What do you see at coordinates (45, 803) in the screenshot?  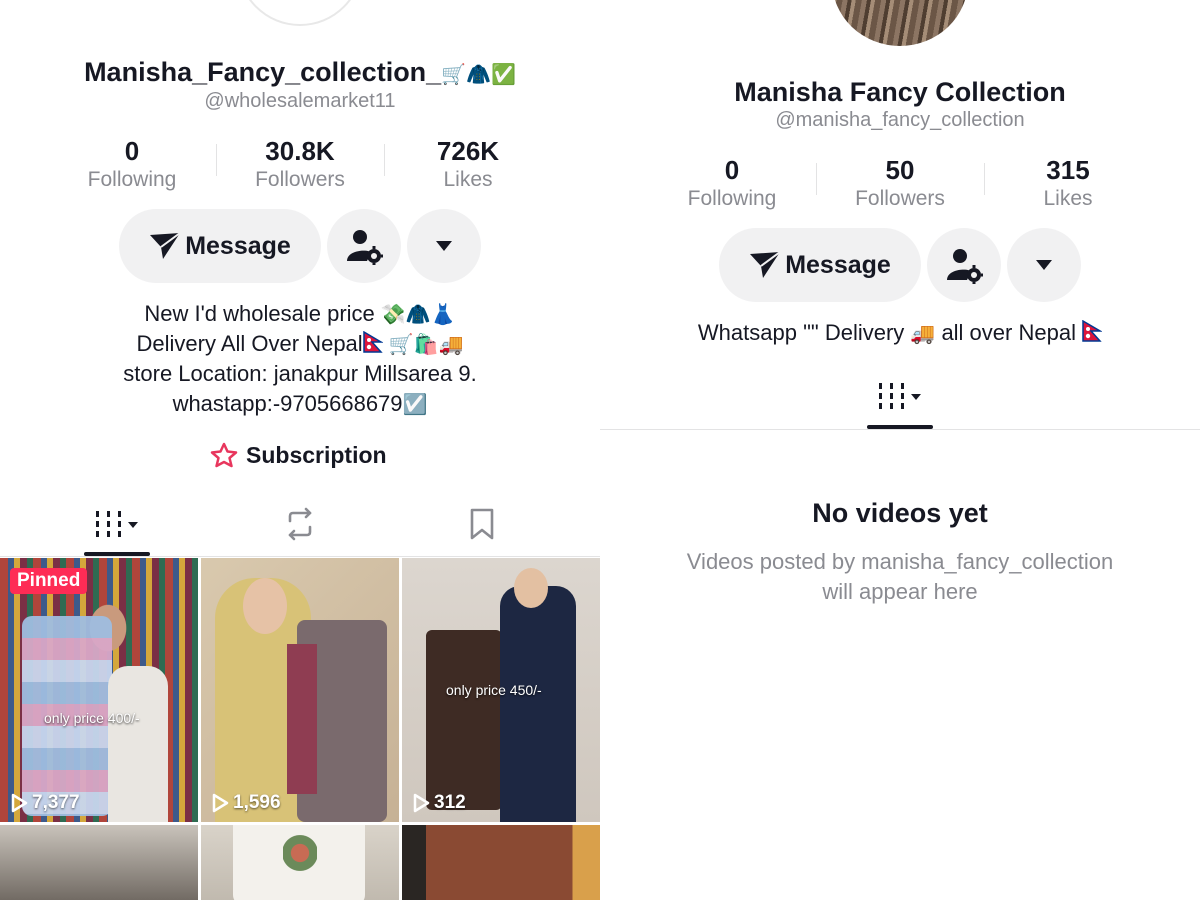 I see `video-views: 7,377` at bounding box center [45, 803].